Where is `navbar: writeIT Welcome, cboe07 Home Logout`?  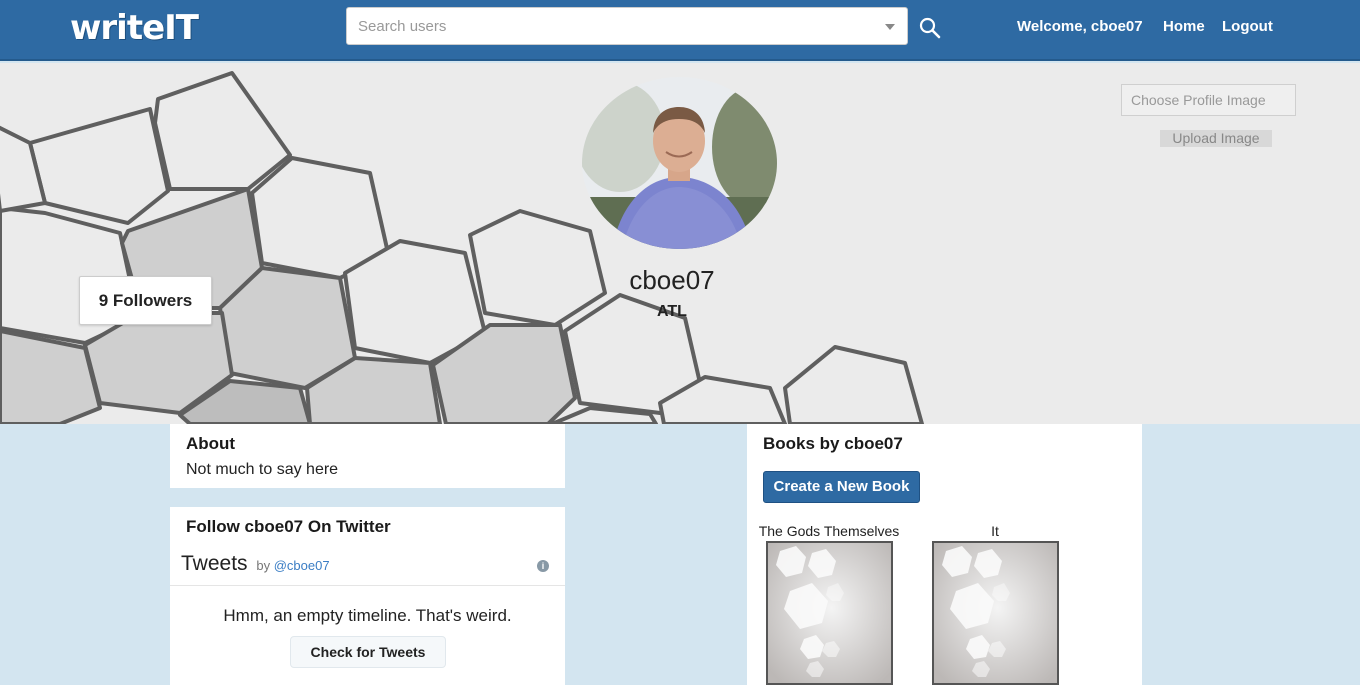
navbar: writeIT Welcome, cboe07 Home Logout is located at coordinates (680, 30).